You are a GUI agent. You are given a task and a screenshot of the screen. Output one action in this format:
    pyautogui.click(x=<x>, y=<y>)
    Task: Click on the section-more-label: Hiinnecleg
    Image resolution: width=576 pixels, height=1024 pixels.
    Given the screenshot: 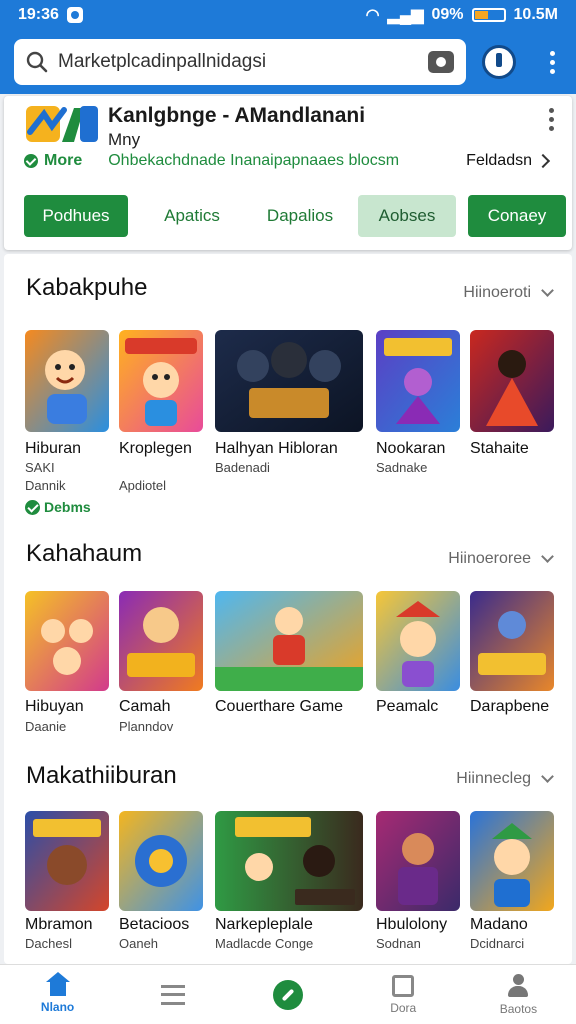 What is the action you would take?
    pyautogui.click(x=493, y=778)
    